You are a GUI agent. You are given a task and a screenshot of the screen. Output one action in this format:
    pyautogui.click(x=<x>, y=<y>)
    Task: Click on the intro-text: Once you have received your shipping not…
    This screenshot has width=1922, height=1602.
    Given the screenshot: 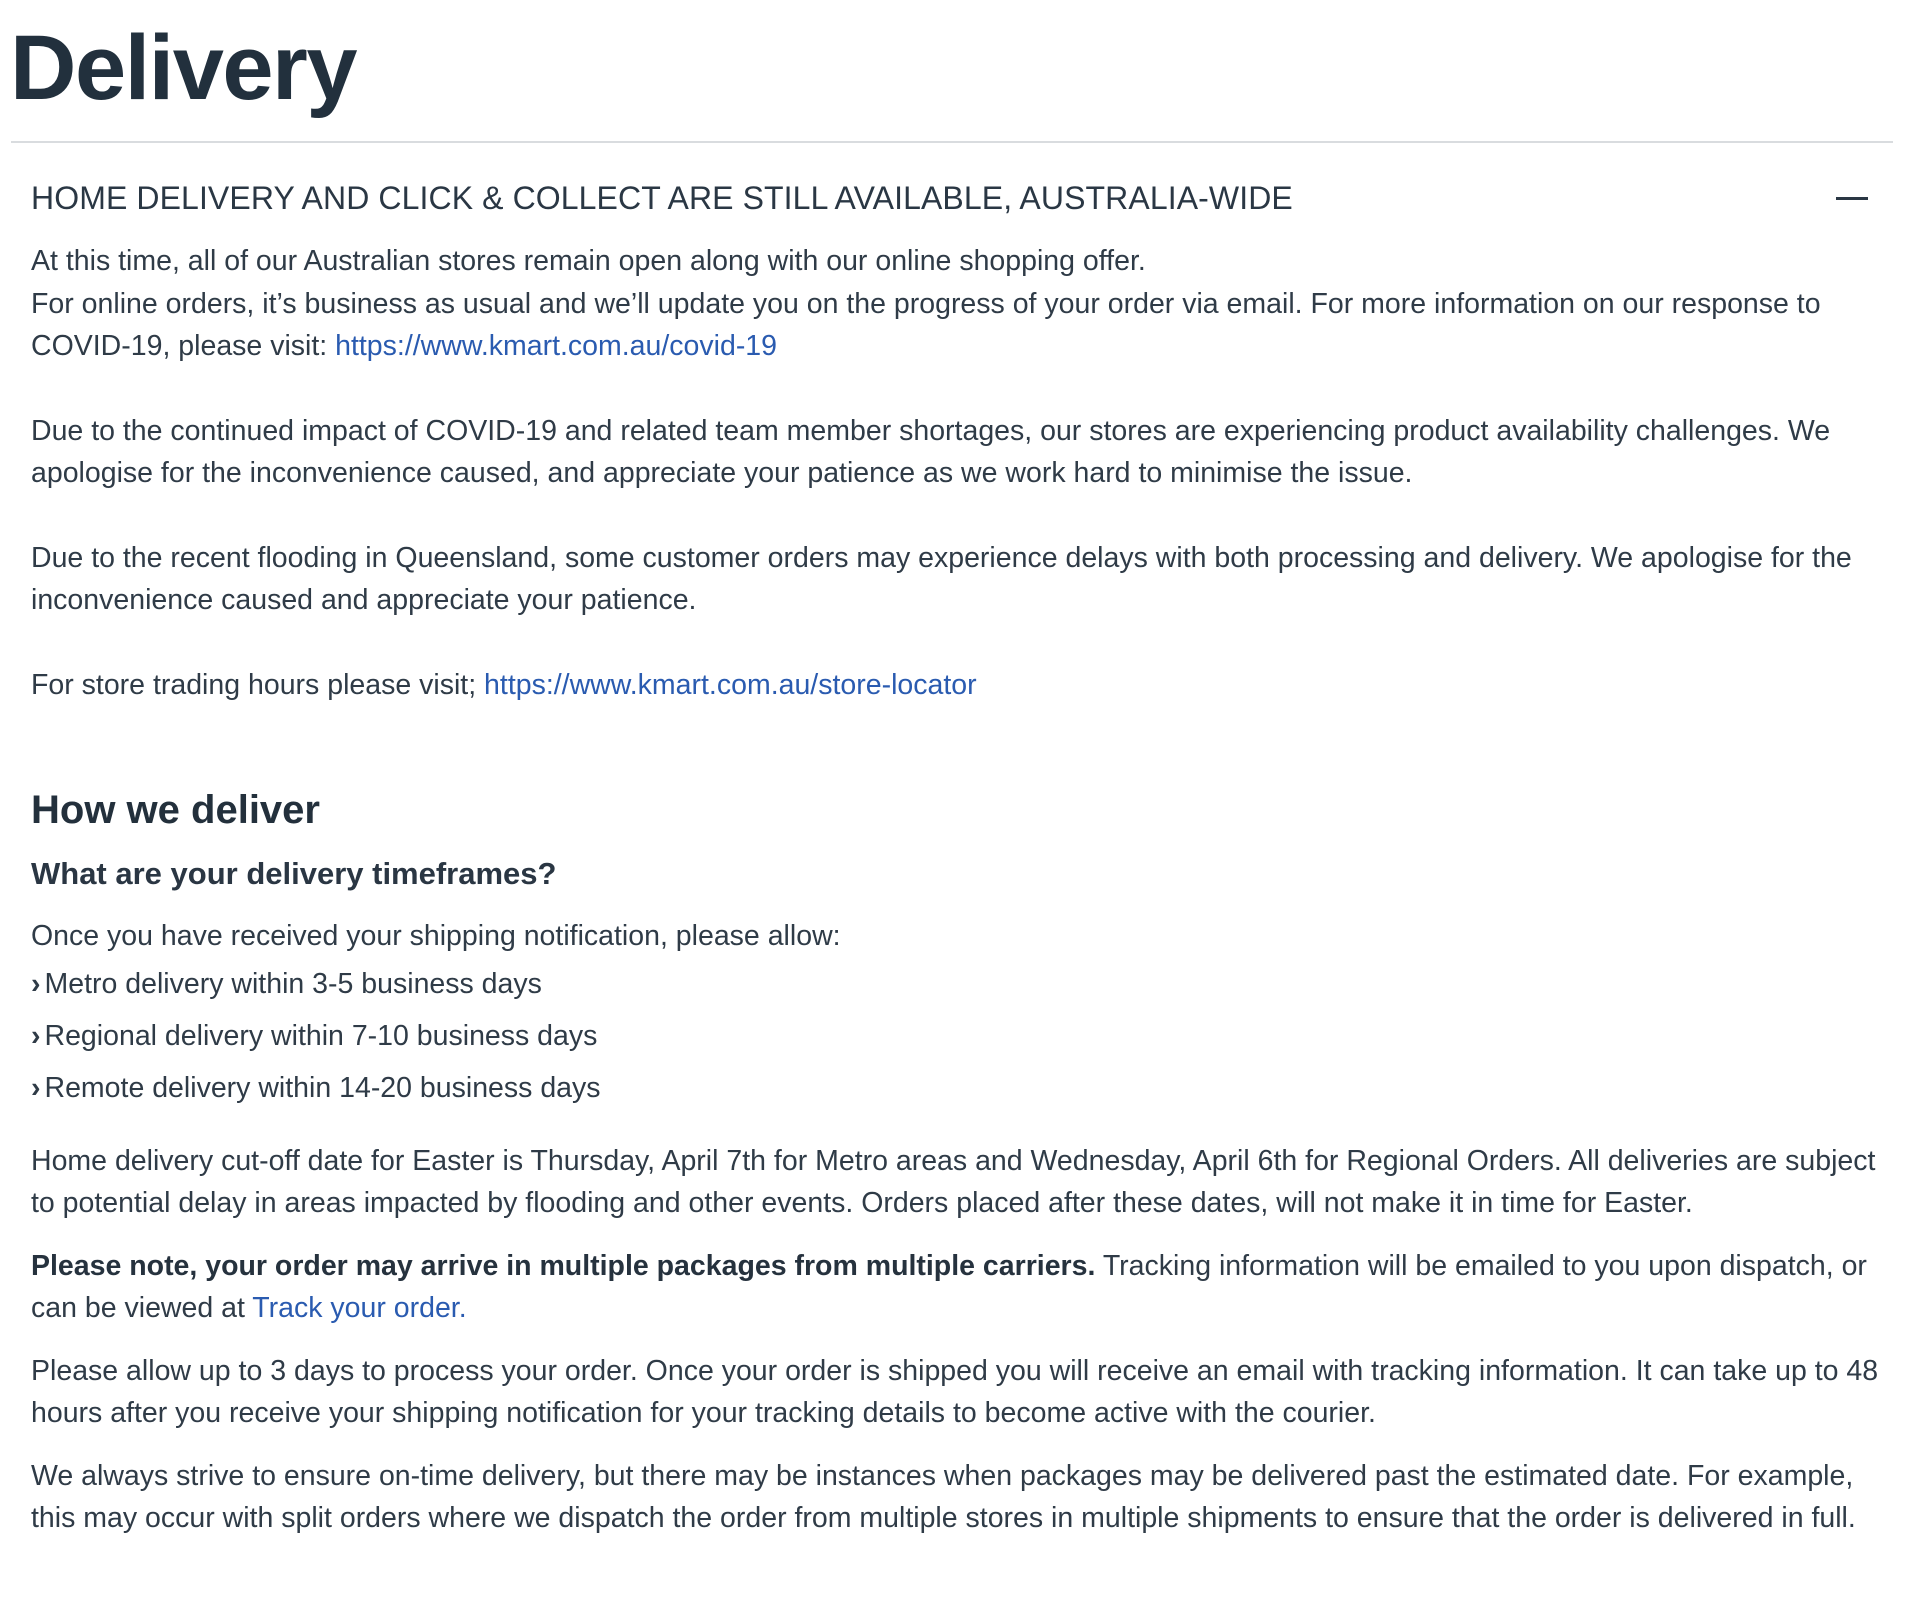 What is the action you would take?
    pyautogui.click(x=436, y=936)
    